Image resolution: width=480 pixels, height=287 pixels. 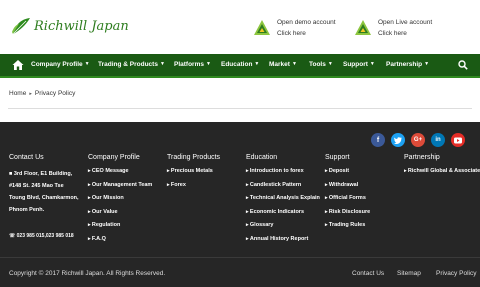 I want to click on footer-link: Glossary, so click(x=283, y=229).